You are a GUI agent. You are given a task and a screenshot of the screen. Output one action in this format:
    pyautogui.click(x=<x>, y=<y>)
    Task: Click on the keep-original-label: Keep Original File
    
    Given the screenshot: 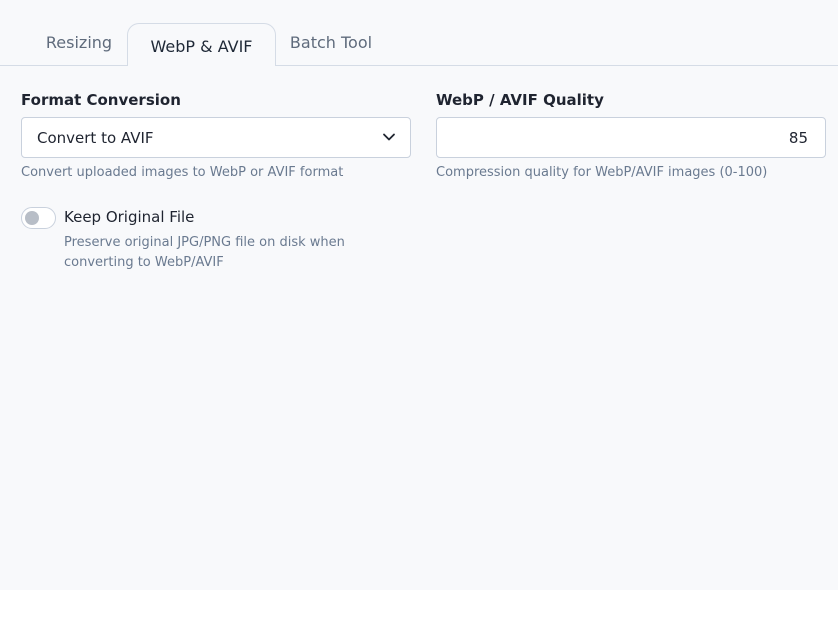 What is the action you would take?
    pyautogui.click(x=129, y=217)
    